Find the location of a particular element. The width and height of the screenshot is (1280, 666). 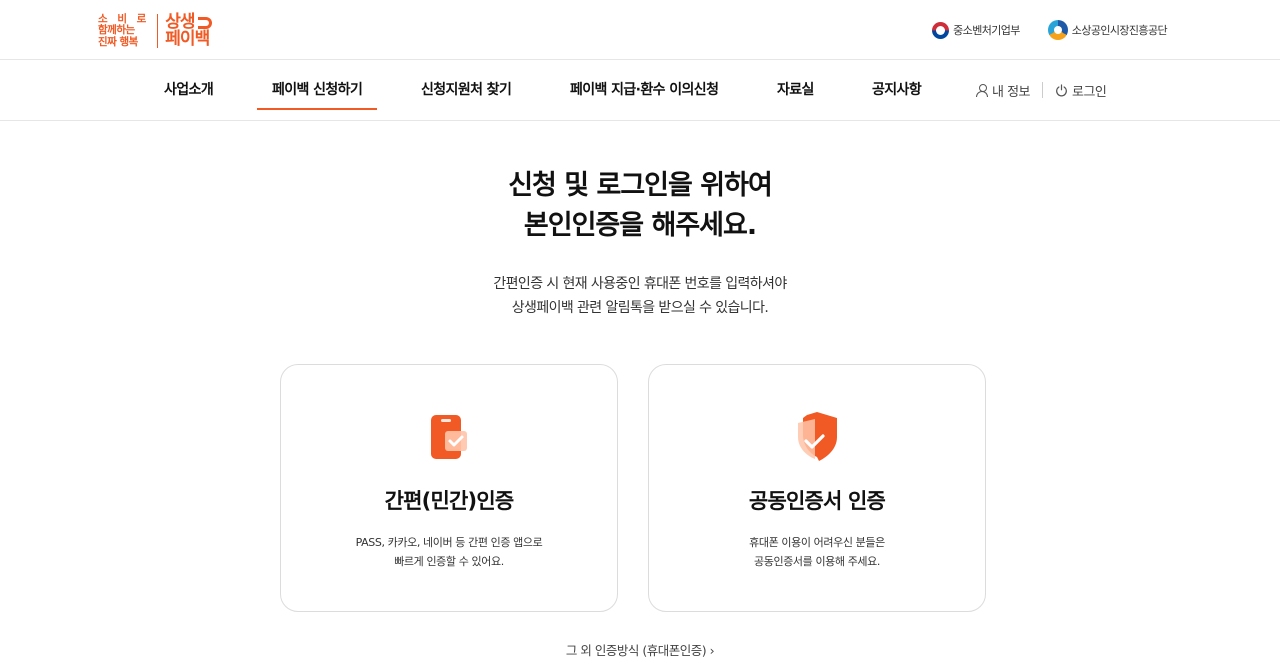

card-title: 간편(민간)인증 is located at coordinates (449, 501).